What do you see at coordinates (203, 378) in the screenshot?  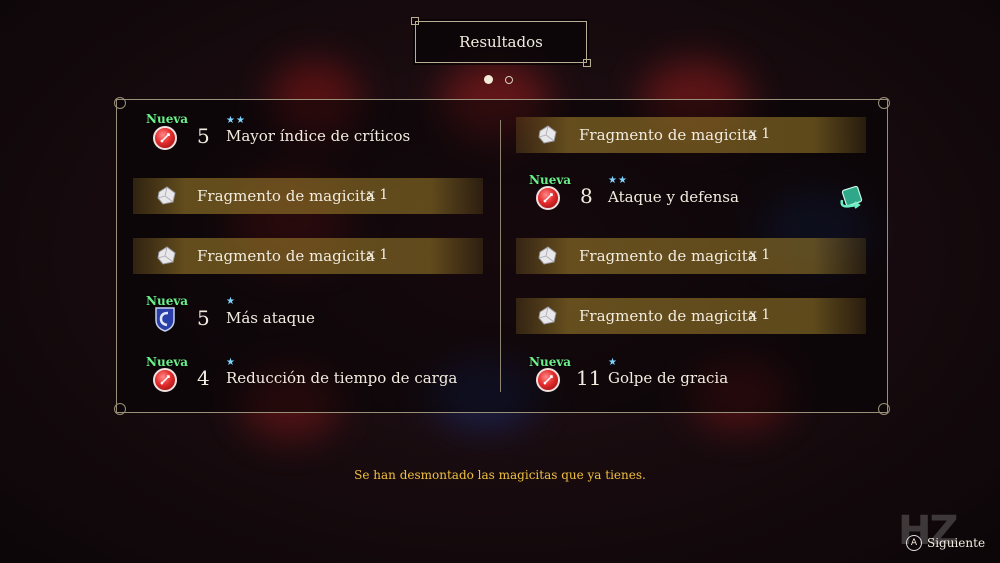 I see `materia-level: 4` at bounding box center [203, 378].